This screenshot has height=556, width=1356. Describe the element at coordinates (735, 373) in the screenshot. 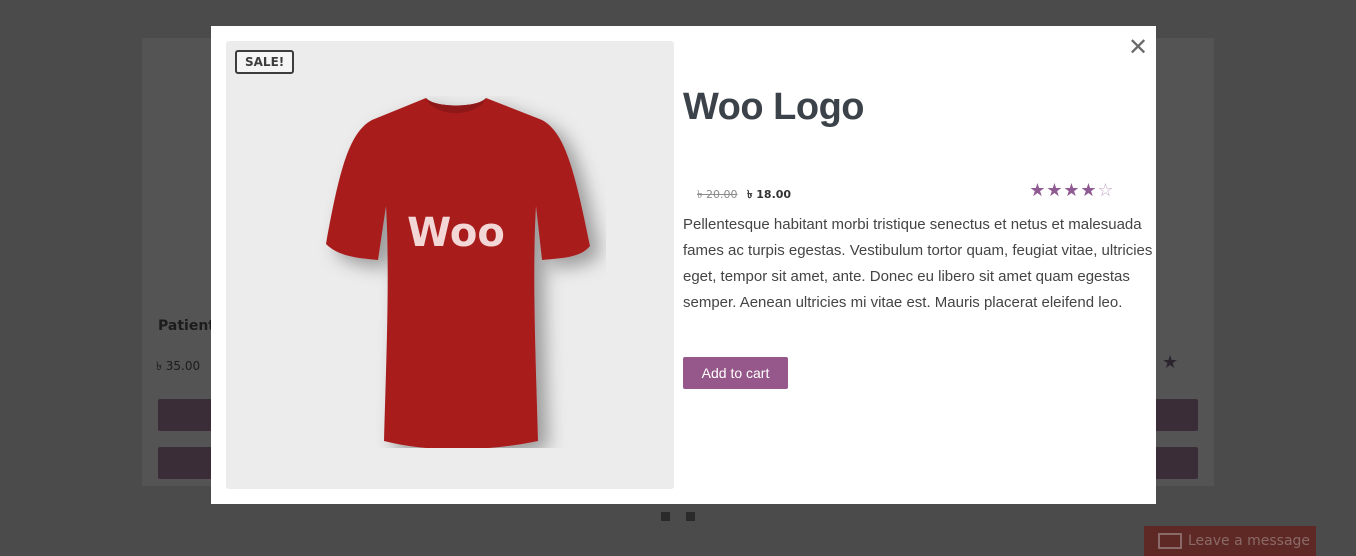

I see `add-to-cart-button: Add to cart` at that location.